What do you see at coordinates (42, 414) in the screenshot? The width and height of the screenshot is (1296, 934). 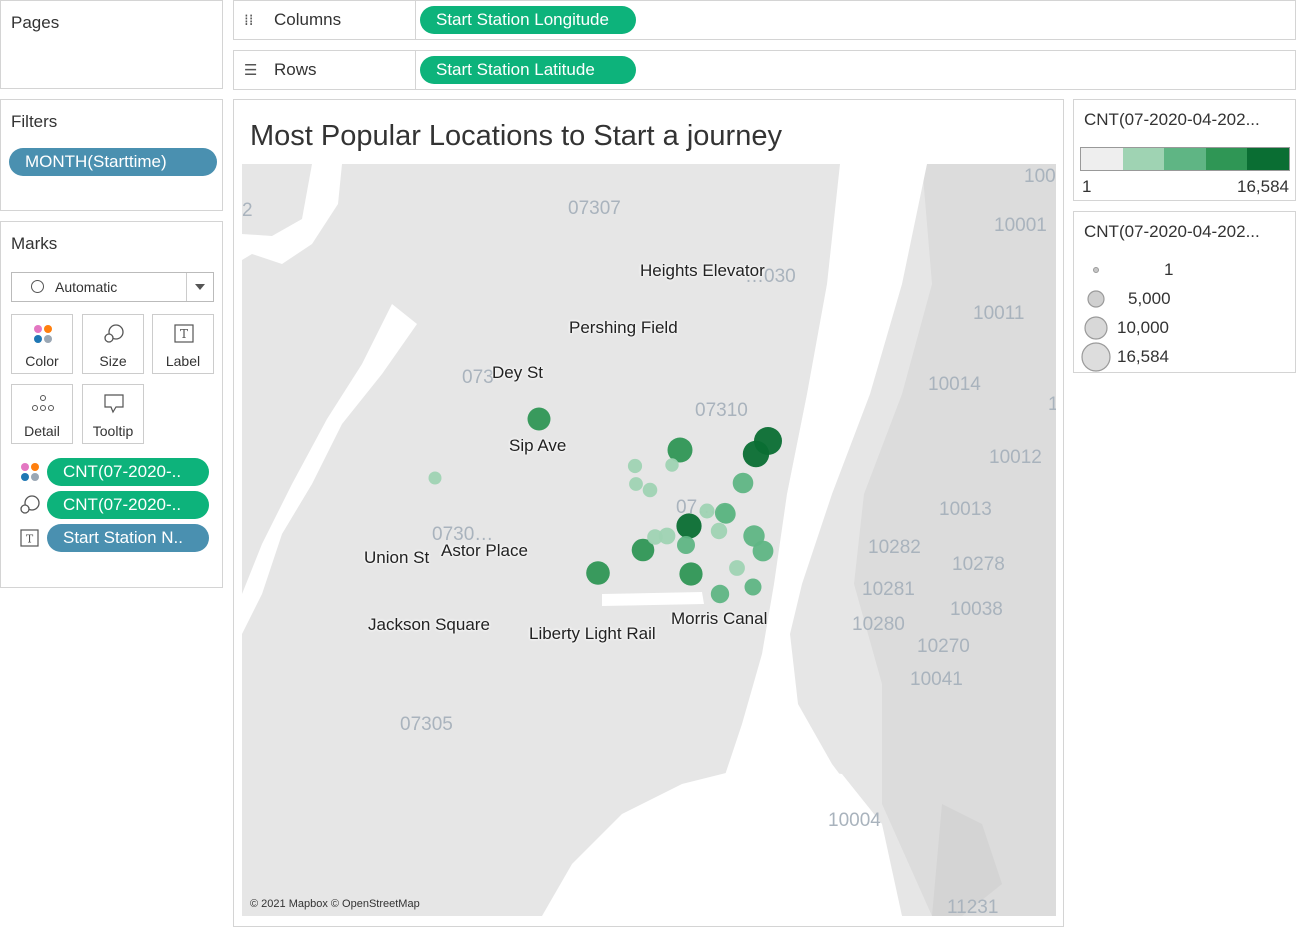 I see `detail-button: Detail` at bounding box center [42, 414].